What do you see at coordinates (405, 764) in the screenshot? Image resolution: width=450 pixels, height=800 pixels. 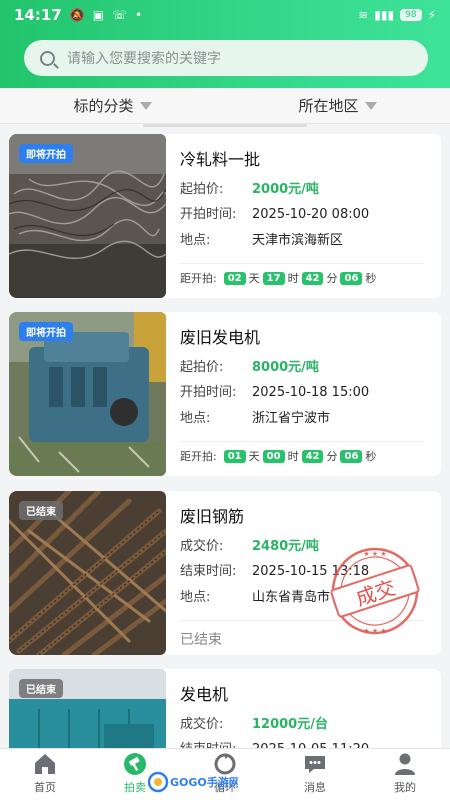 I see `user-icon` at bounding box center [405, 764].